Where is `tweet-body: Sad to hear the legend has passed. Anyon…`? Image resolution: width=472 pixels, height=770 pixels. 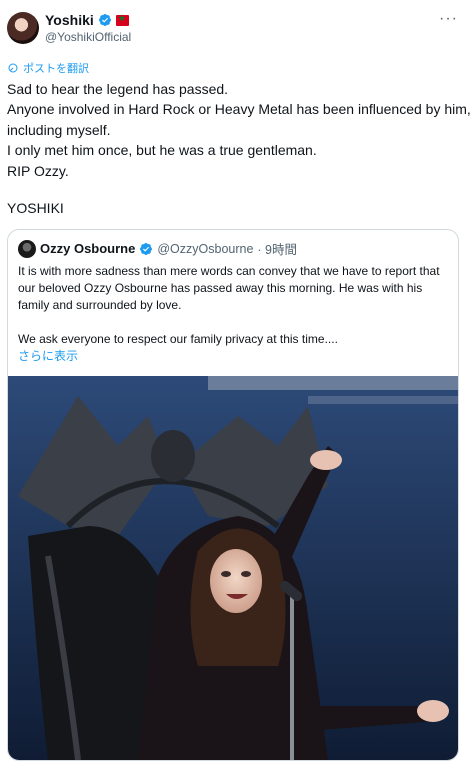
tweet-body: Sad to hear the legend has passed. Anyon… is located at coordinates (239, 130).